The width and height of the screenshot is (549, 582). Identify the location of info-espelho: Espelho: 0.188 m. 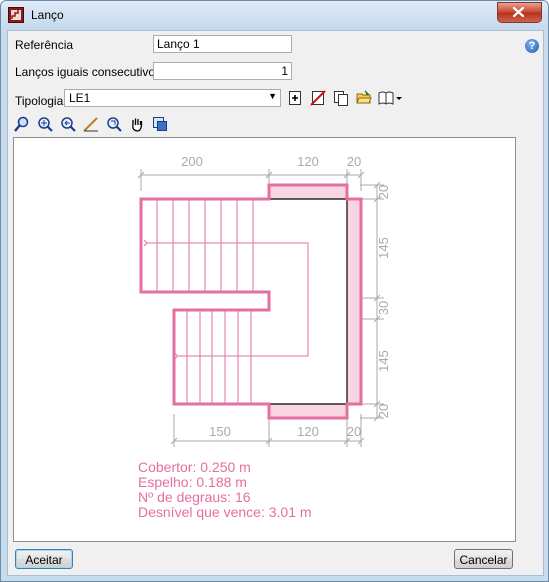
(192, 482).